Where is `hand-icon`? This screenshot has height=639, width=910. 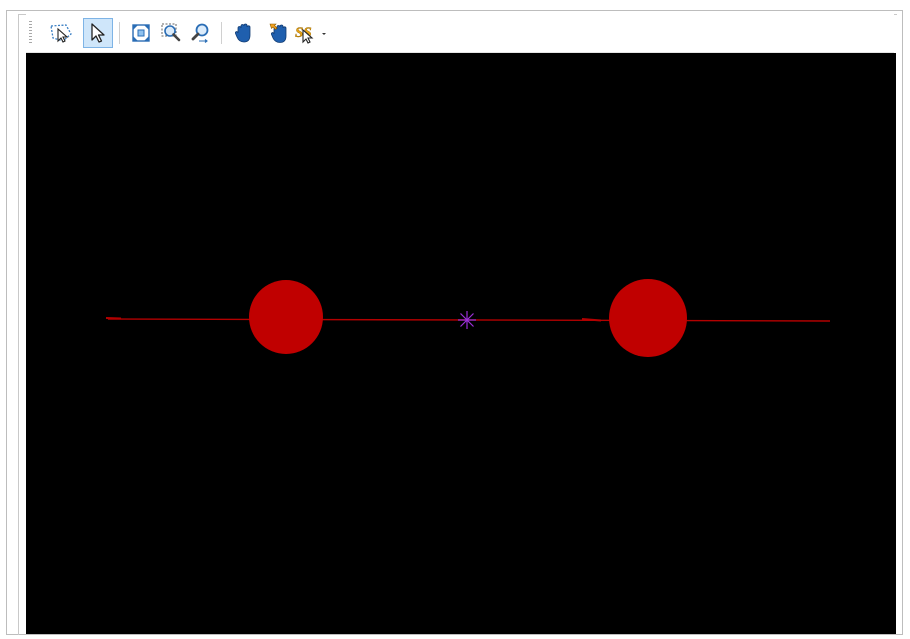
hand-icon is located at coordinates (242, 33).